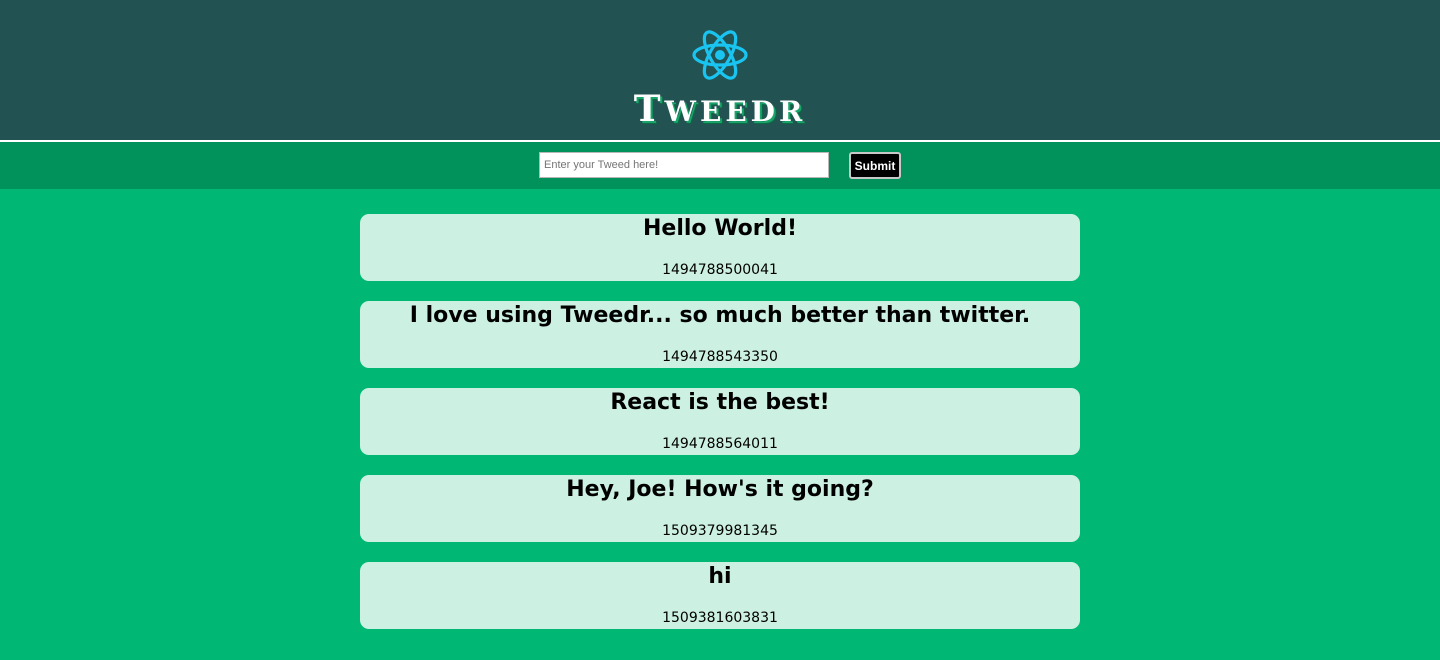 The width and height of the screenshot is (1440, 660). What do you see at coordinates (875, 165) in the screenshot?
I see `submit-button: Submit` at bounding box center [875, 165].